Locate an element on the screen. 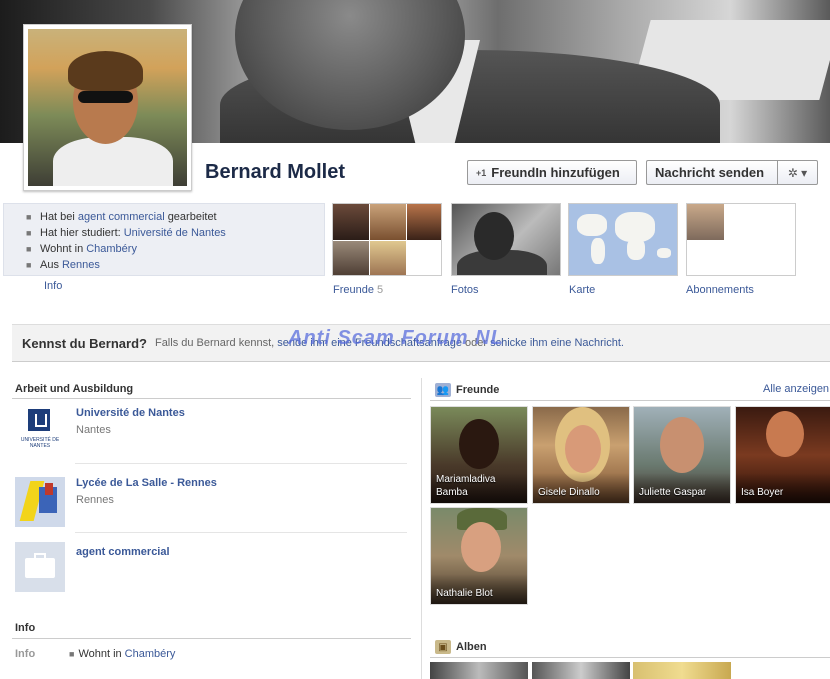 The width and height of the screenshot is (830, 679). albums-section-header: ▣ Alben is located at coordinates (461, 647).